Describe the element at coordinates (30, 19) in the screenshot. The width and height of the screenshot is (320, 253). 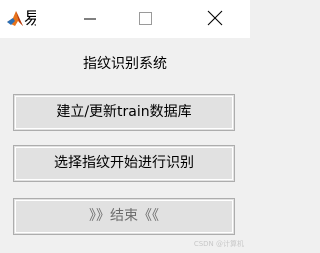
I see `window-title: 易` at that location.